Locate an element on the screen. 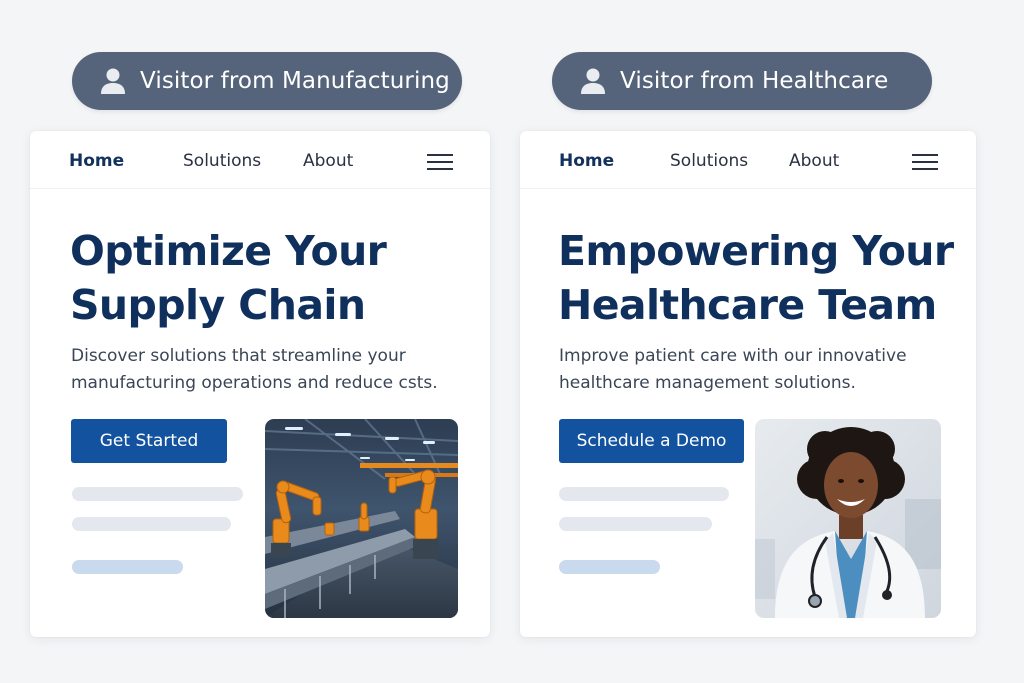 This screenshot has width=1024, height=683. get-started-button: Get Started is located at coordinates (149, 441).